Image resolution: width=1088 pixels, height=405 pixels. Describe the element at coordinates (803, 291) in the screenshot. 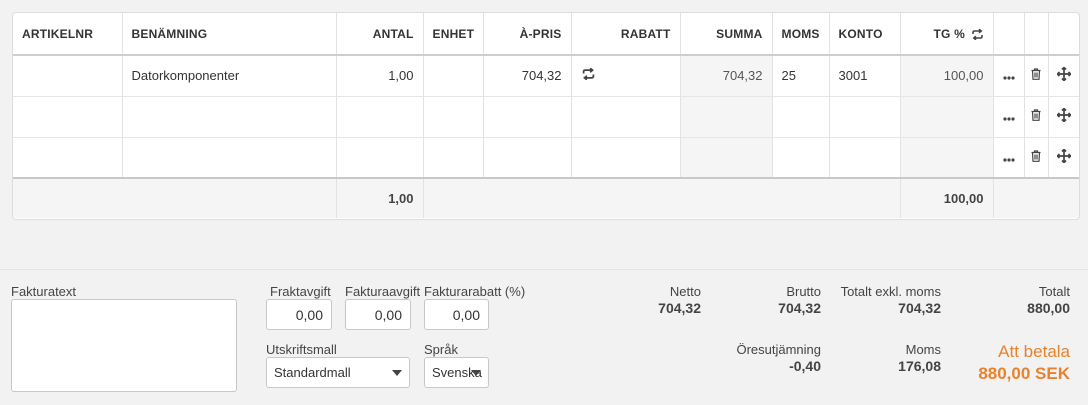

I see `brutto-label: Brutto` at that location.